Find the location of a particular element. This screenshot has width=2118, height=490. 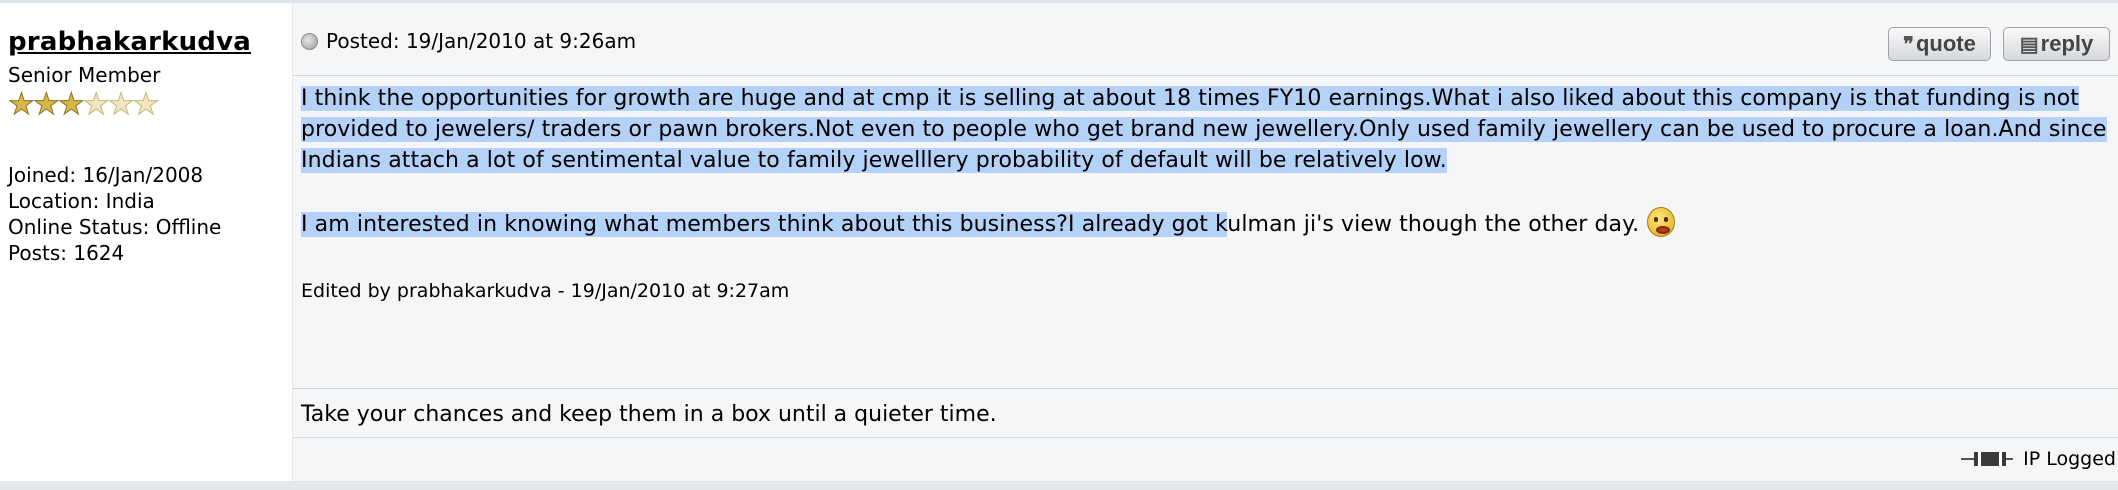

reply-button-label: reply is located at coordinates (2067, 43).